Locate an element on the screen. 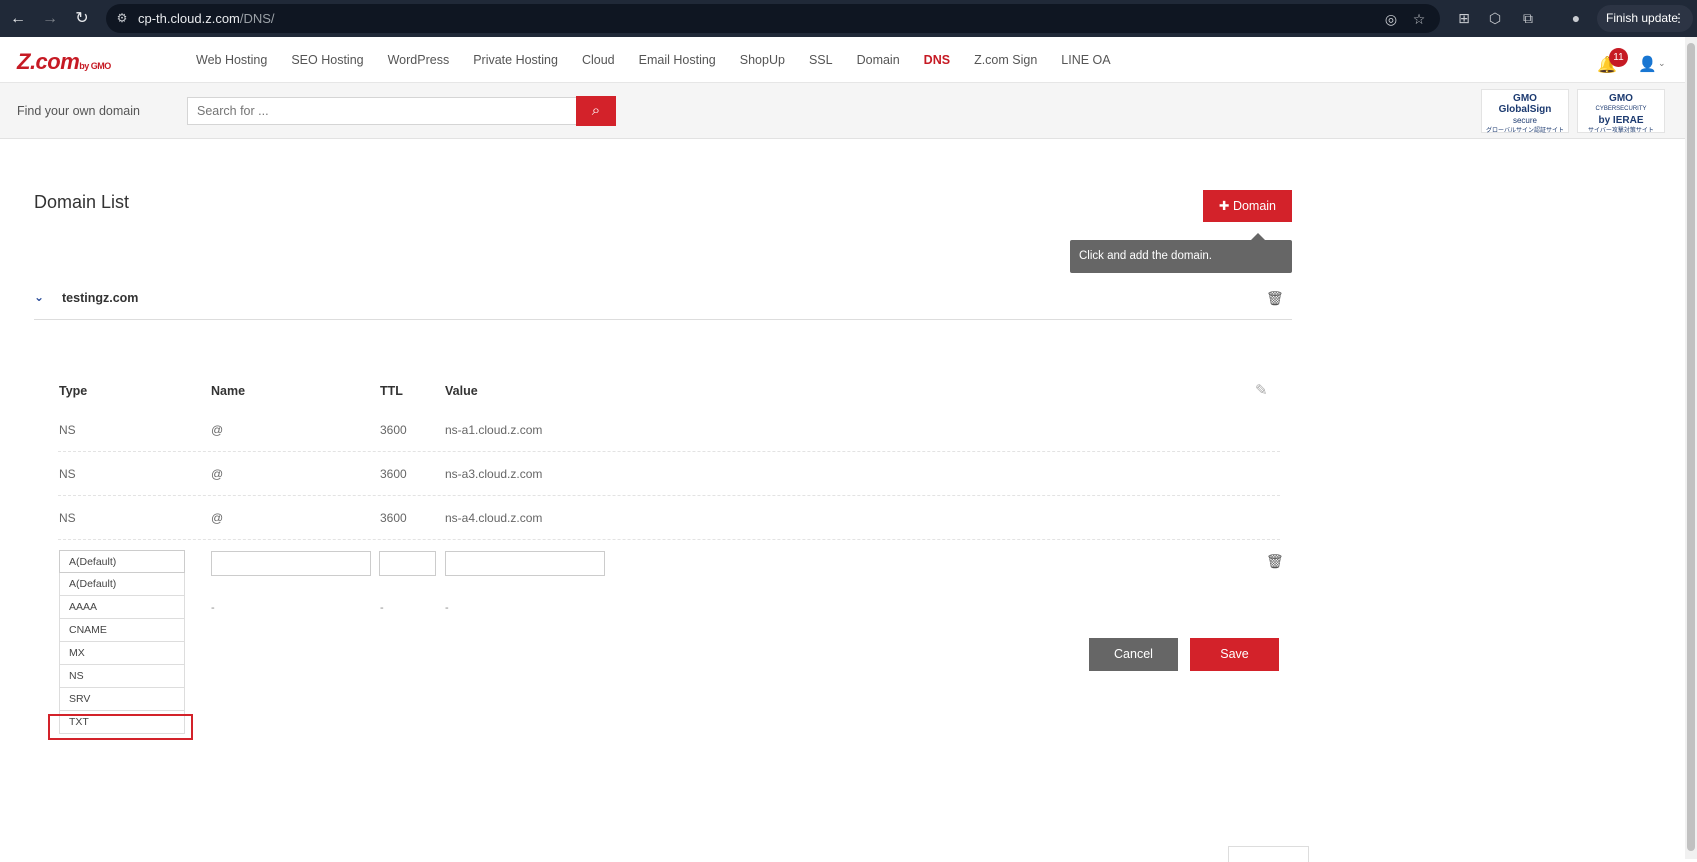 Image resolution: width=1697 pixels, height=862 pixels. record-type-selected: A(Default) is located at coordinates (122, 561).